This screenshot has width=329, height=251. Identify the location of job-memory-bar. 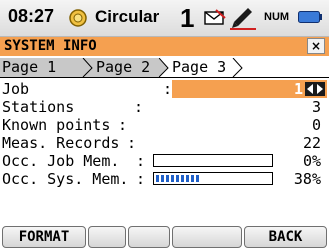
(213, 160).